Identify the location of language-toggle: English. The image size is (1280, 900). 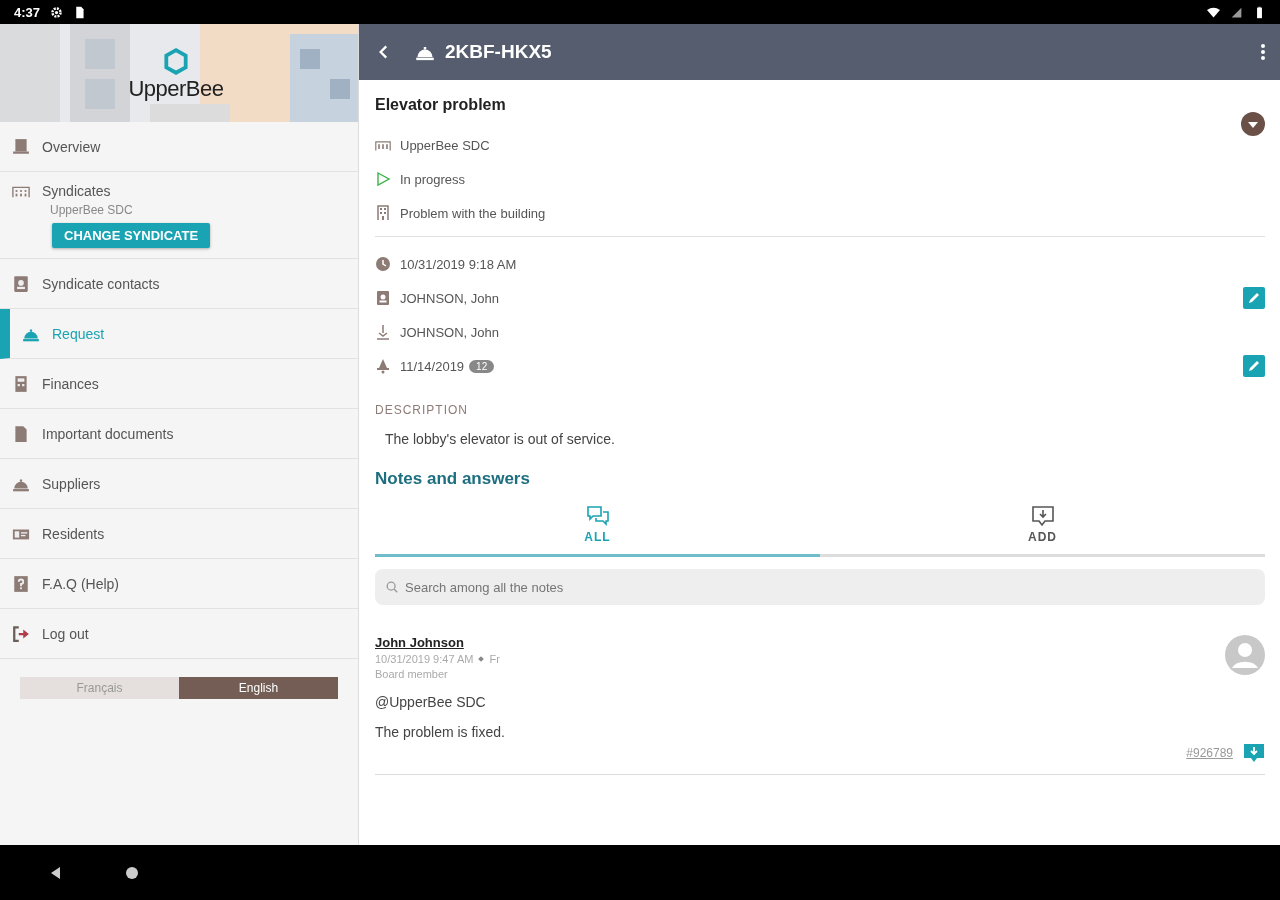
(258, 688).